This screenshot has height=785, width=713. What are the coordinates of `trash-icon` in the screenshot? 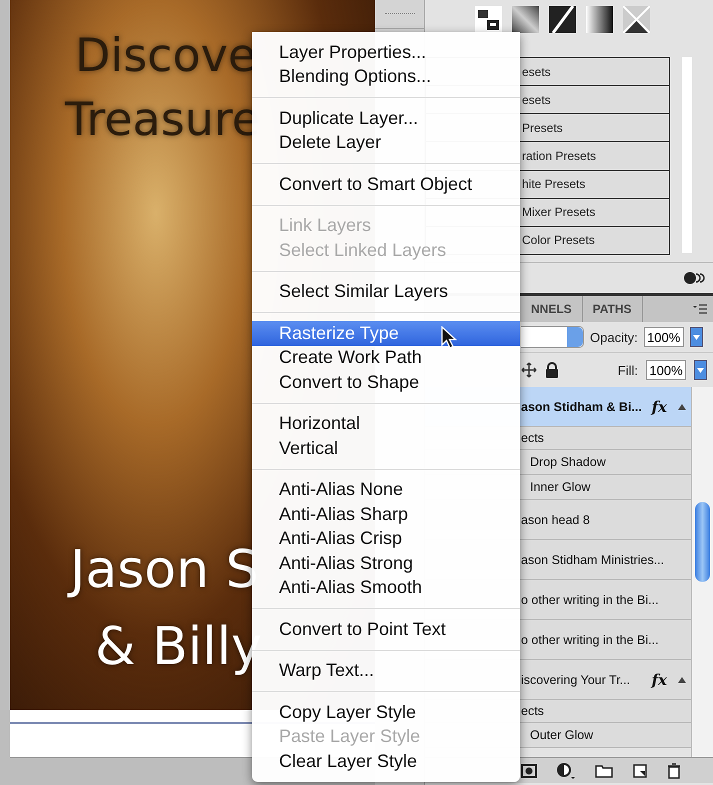 It's located at (674, 770).